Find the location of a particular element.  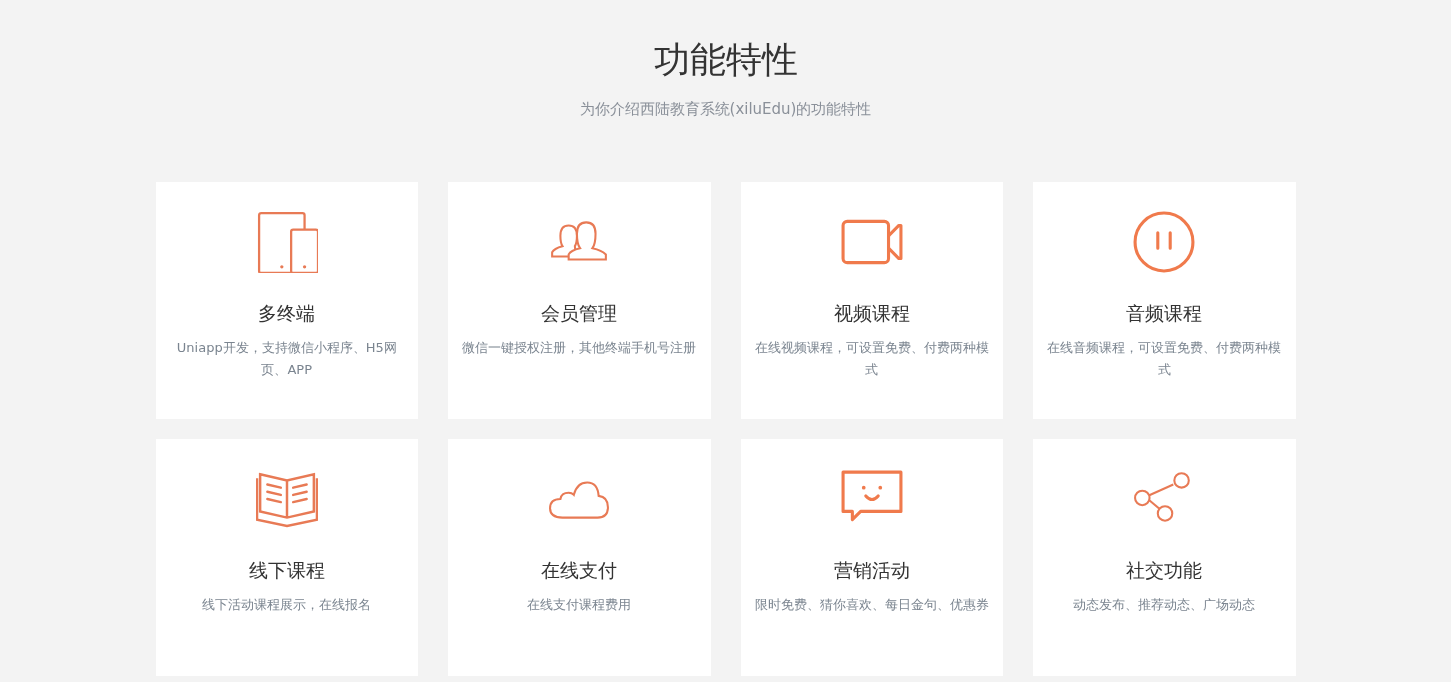

feature-title: 会员管理 is located at coordinates (579, 313).